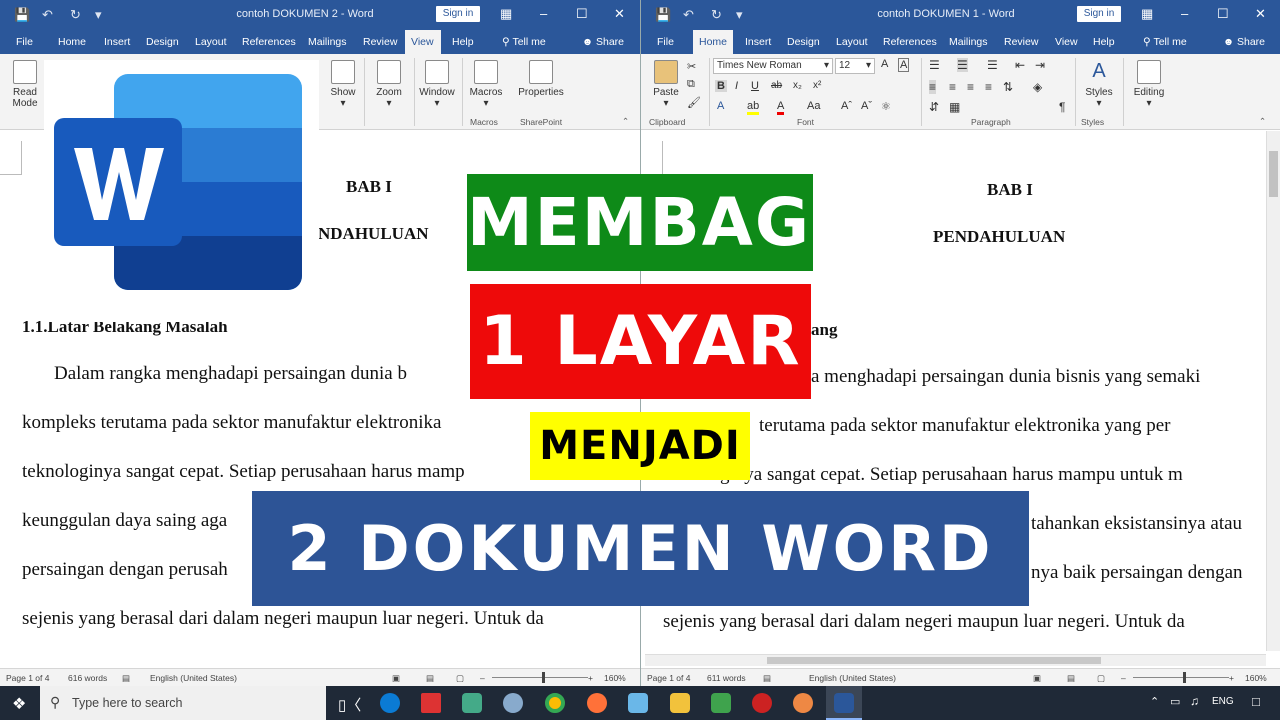 This screenshot has height=720, width=1280. I want to click on sort-icon: ⇵, so click(934, 107).